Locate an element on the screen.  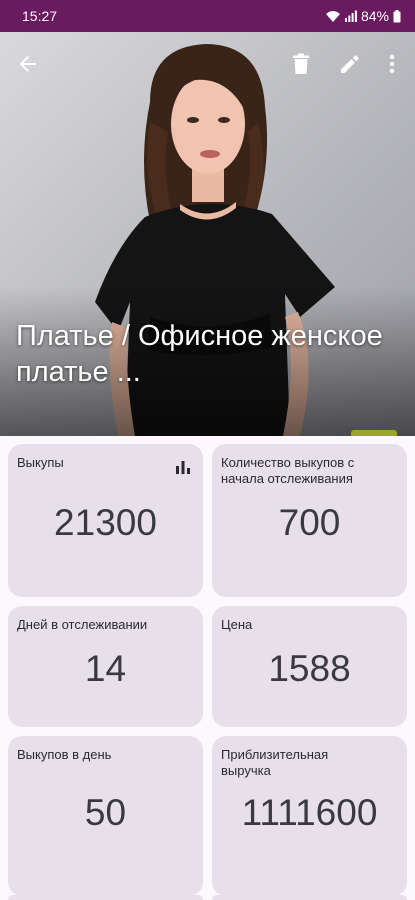
battery-icon is located at coordinates (397, 15).